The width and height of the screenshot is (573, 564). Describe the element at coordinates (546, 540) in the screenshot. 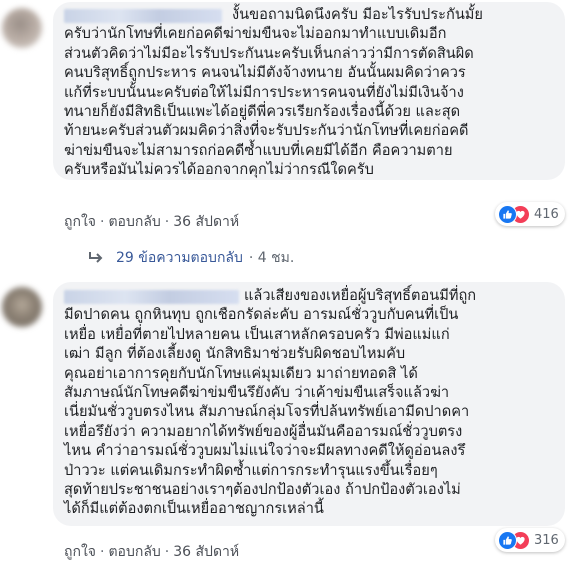

I see `reaction-count: 316` at that location.